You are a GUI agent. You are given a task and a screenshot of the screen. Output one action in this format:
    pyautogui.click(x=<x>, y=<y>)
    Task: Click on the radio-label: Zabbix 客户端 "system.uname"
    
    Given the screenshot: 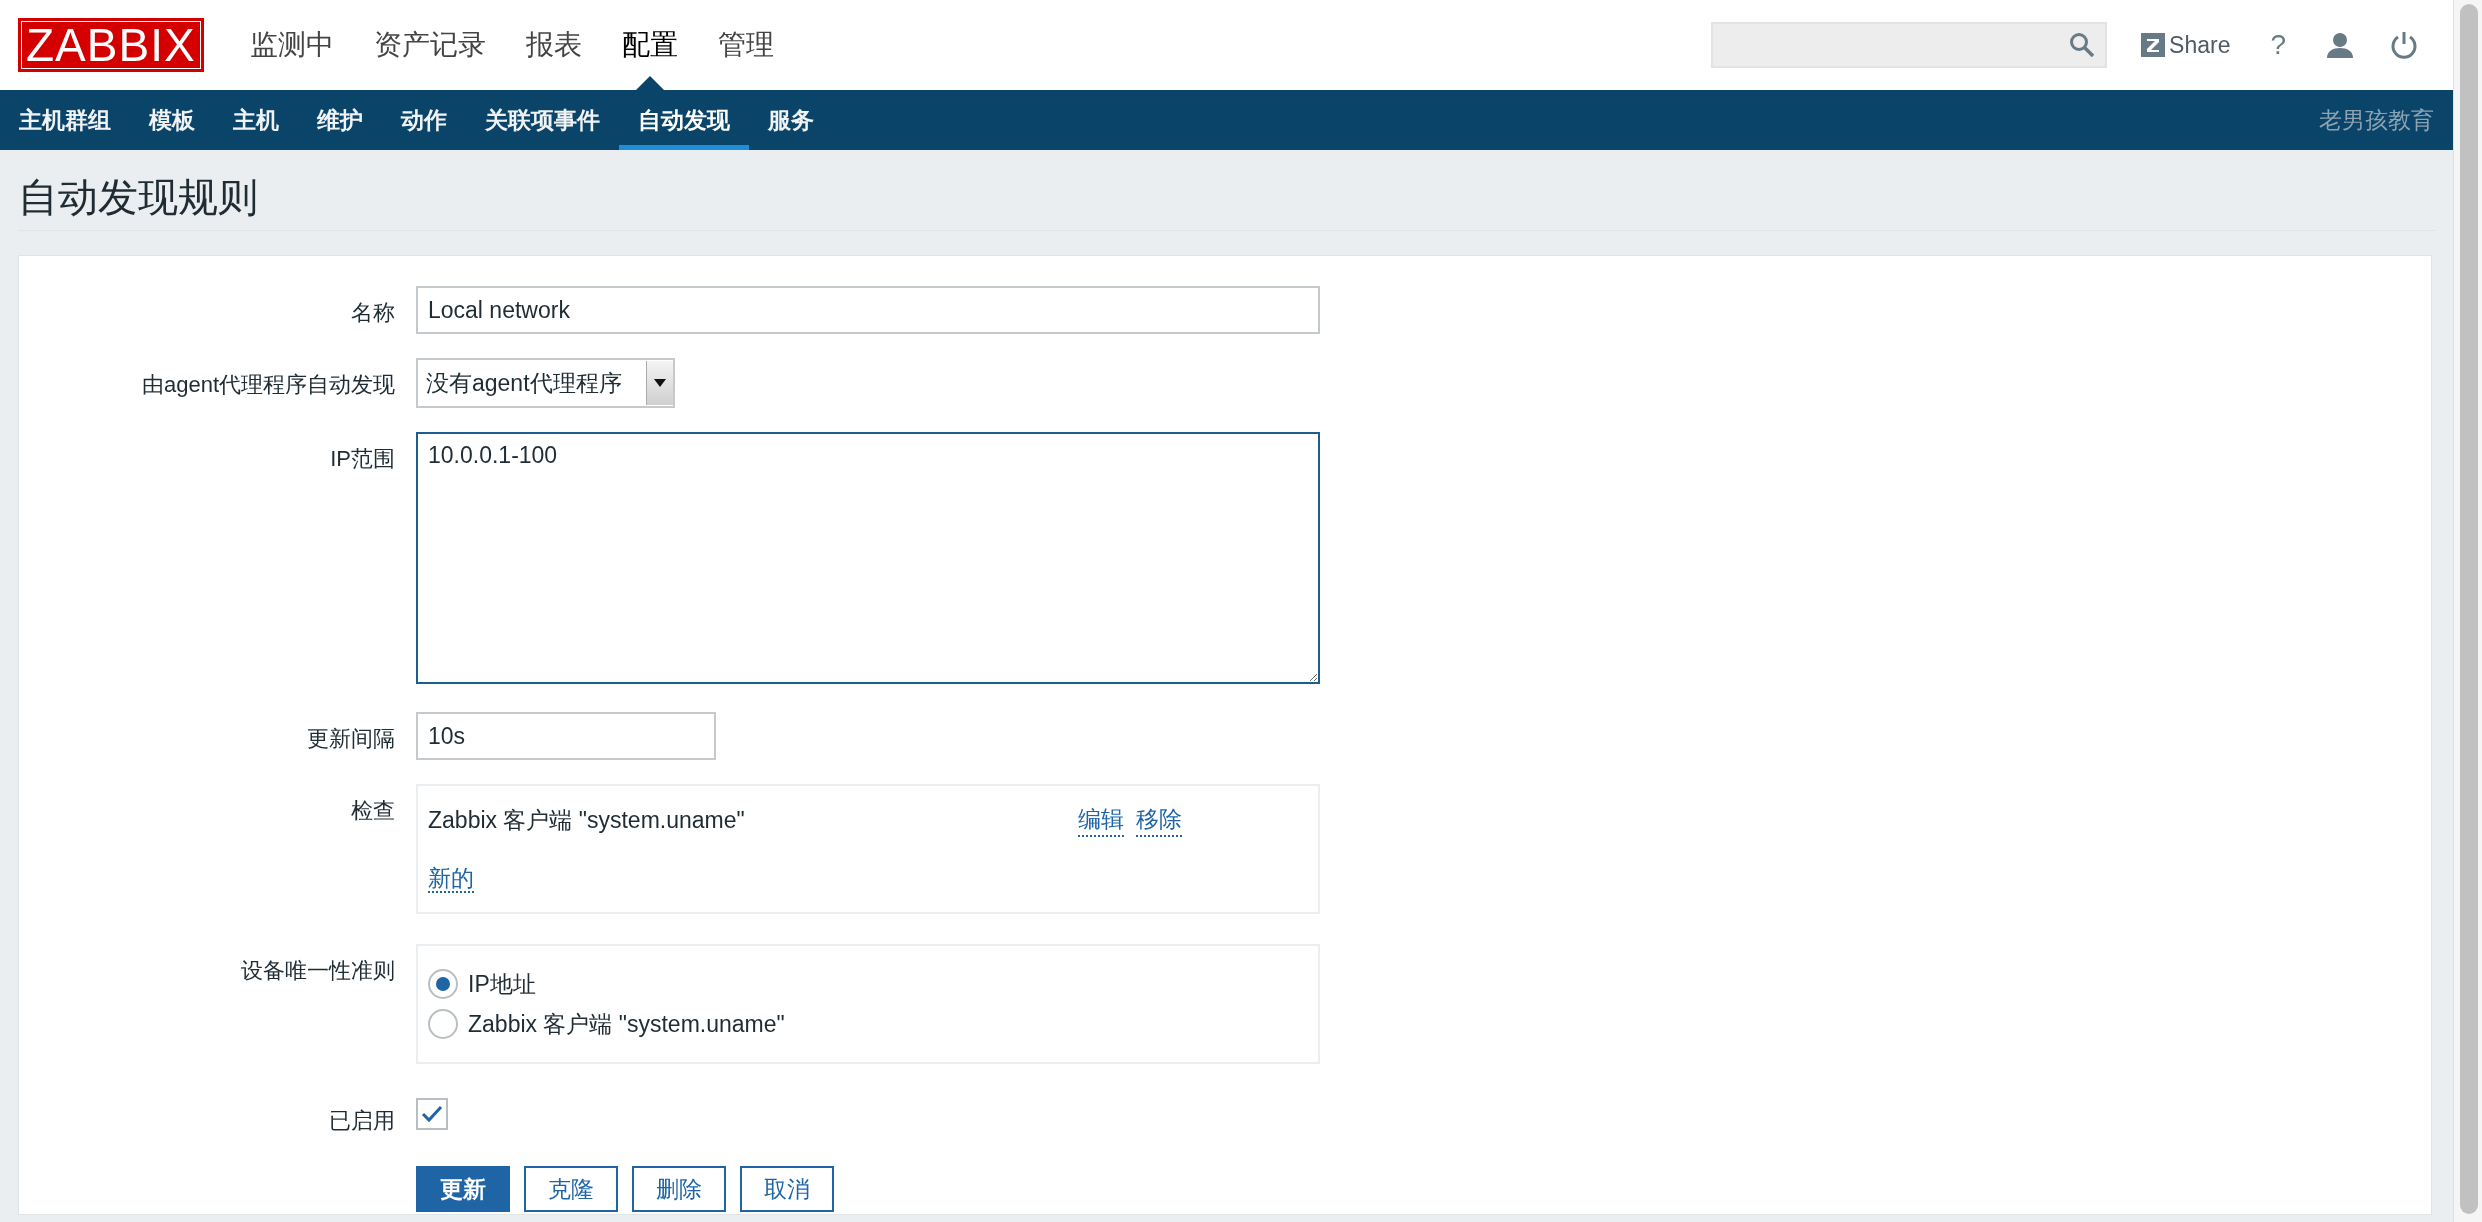 What is the action you would take?
    pyautogui.click(x=626, y=1024)
    